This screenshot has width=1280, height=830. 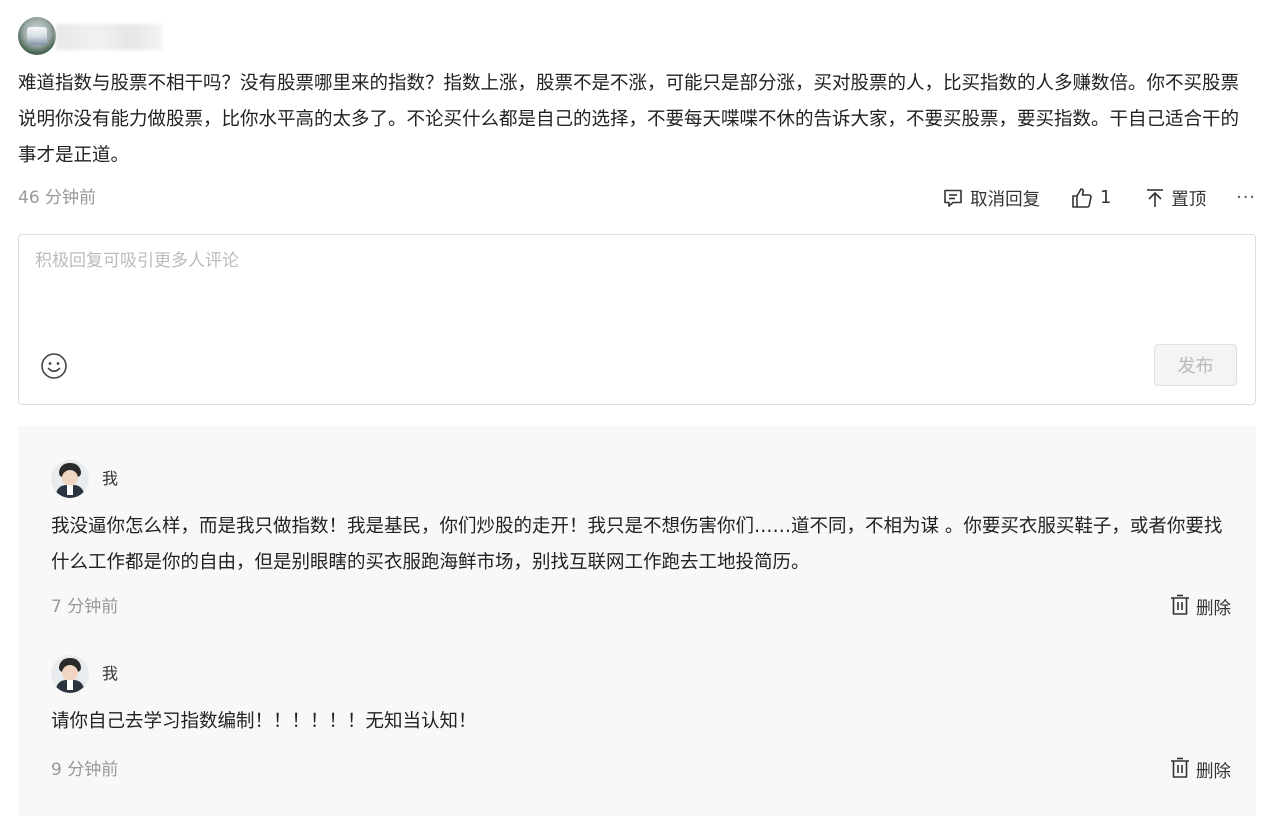 I want to click on pin-top-icon, so click(x=1155, y=198).